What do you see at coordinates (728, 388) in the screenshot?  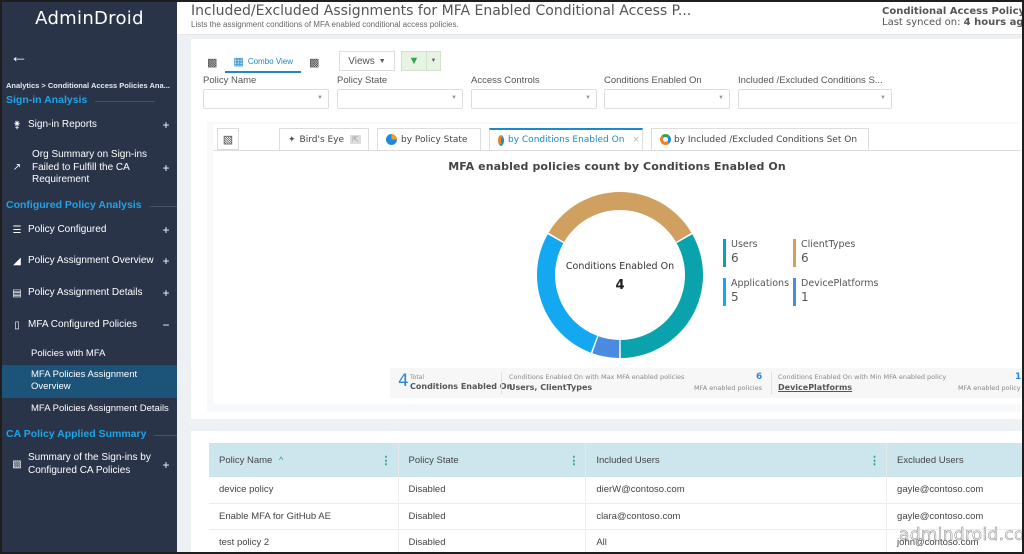 I see `summary-max-unit: MFA enabled policies` at bounding box center [728, 388].